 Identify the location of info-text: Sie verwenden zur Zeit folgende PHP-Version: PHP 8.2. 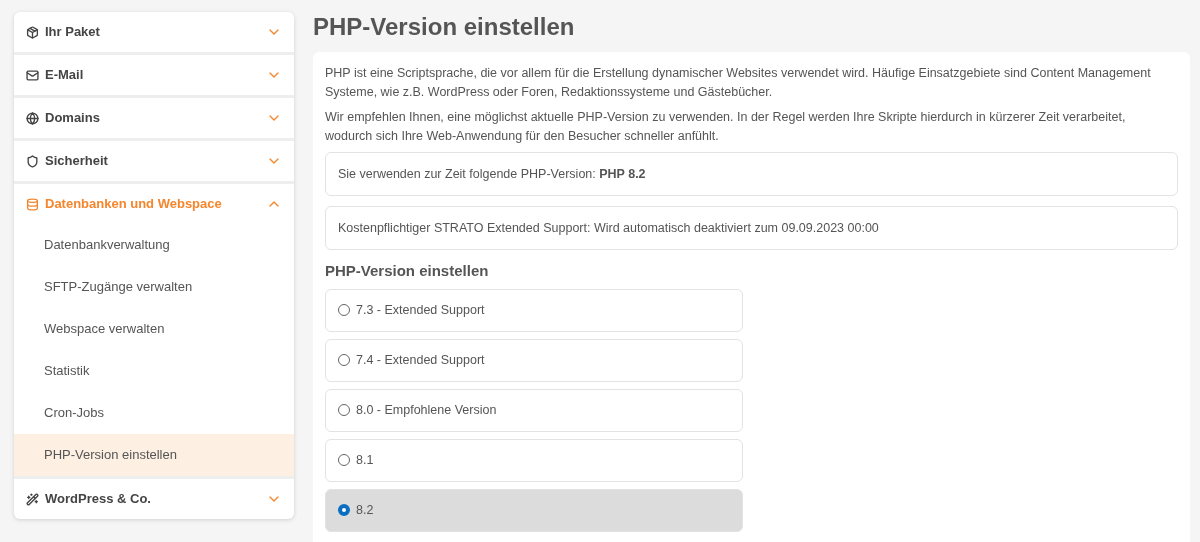
(492, 174).